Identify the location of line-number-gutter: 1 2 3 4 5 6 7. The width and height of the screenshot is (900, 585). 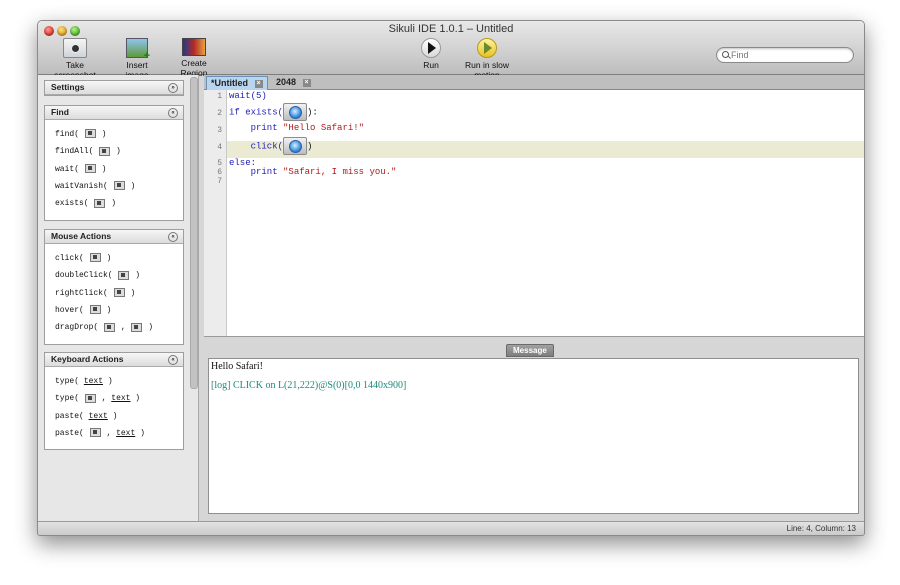
(215, 213).